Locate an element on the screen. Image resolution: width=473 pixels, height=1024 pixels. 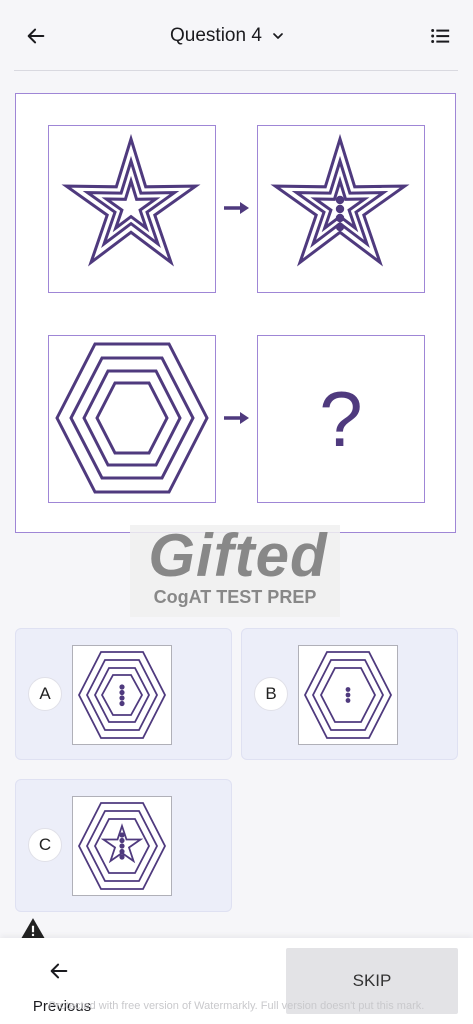
top-bar: Question 4 is located at coordinates (236, 35).